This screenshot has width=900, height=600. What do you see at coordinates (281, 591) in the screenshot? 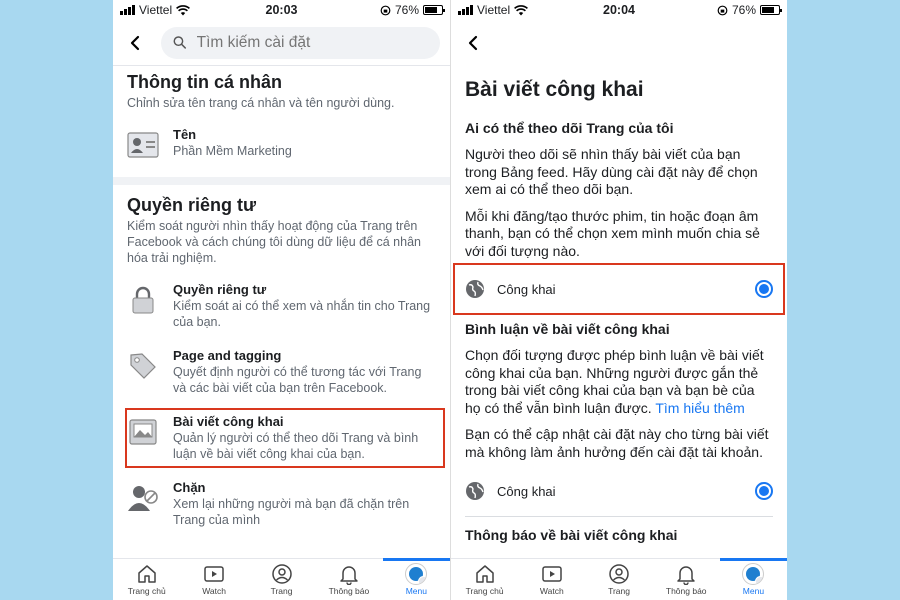
I see `tab-label: Trang` at bounding box center [281, 591].